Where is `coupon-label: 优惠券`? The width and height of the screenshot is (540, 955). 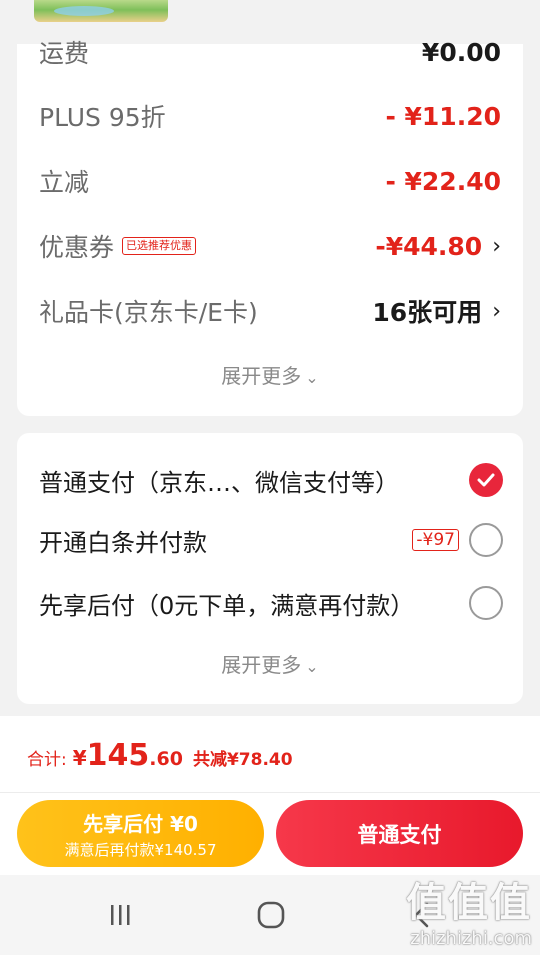
coupon-label: 优惠券 is located at coordinates (77, 247).